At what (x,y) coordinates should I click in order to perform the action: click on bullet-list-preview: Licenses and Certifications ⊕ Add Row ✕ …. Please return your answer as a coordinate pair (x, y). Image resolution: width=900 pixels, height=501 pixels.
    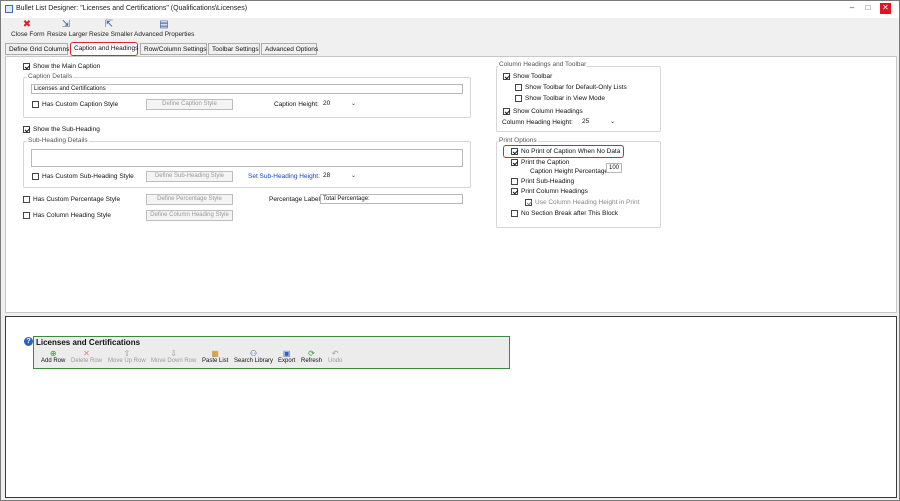
    Looking at the image, I should click on (271, 352).